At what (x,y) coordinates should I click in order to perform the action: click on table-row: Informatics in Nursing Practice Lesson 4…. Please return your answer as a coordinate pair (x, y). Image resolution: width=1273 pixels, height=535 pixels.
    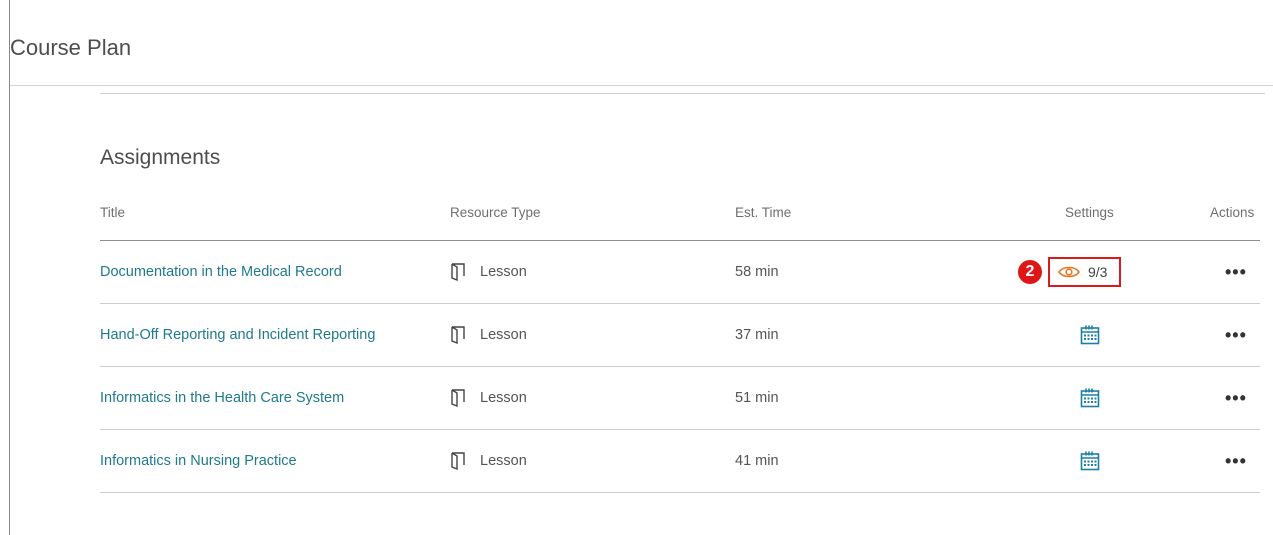
    Looking at the image, I should click on (680, 461).